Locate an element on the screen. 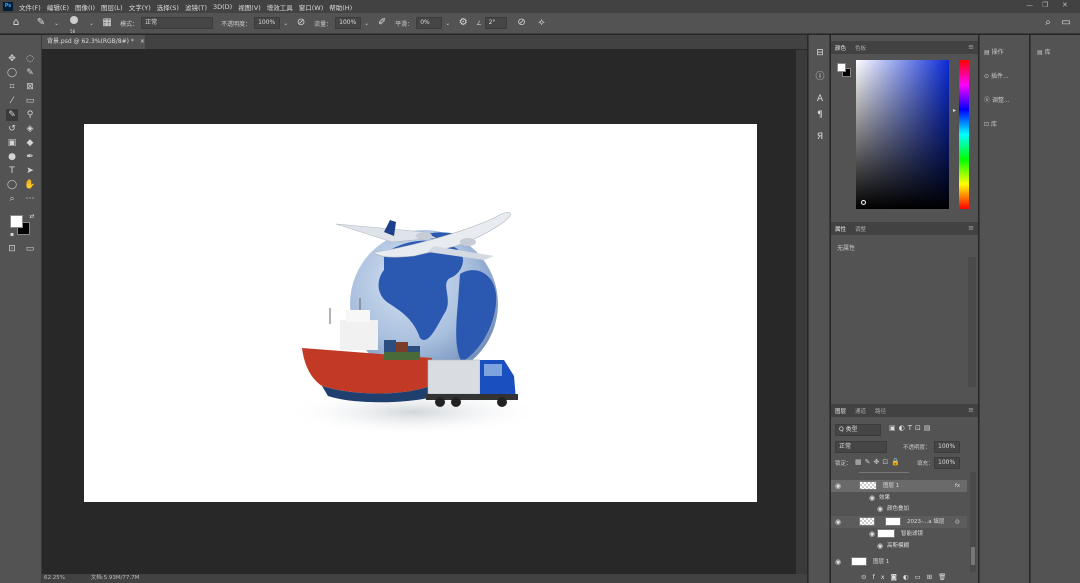 Image resolution: width=1080 pixels, height=583 pixels. foreground-color-swatch is located at coordinates (16, 221).